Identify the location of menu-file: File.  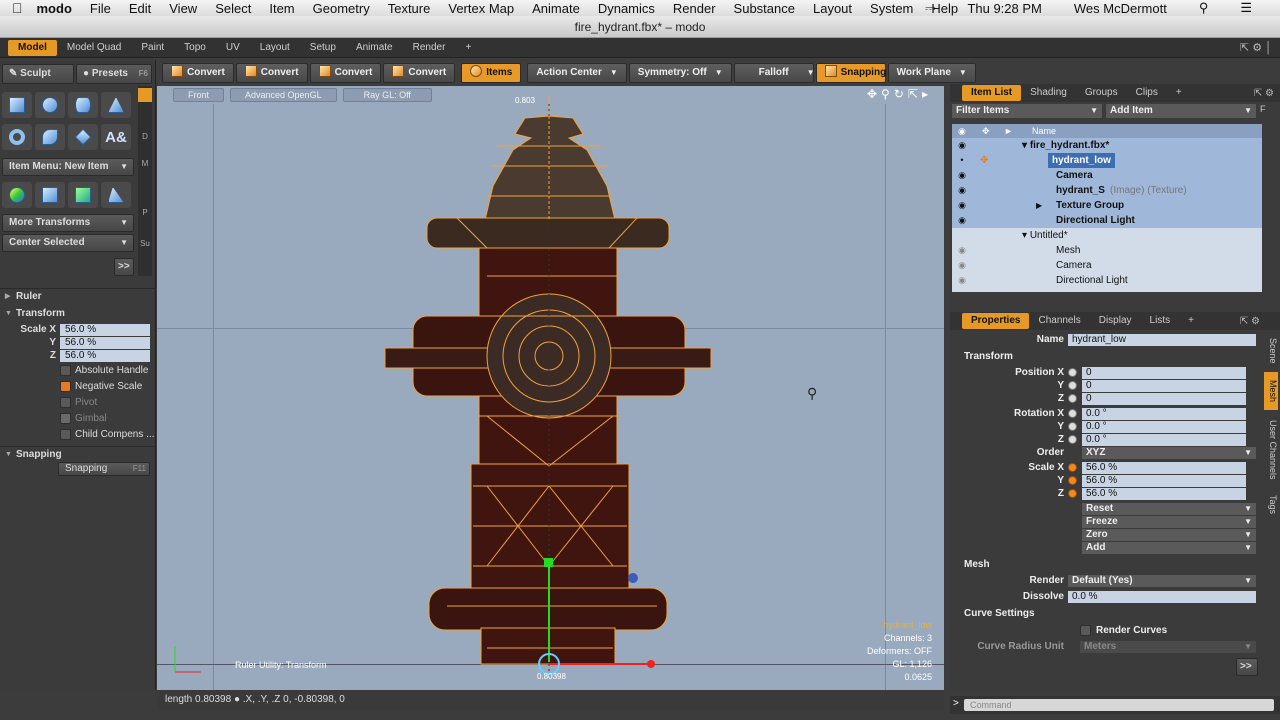
(100, 8).